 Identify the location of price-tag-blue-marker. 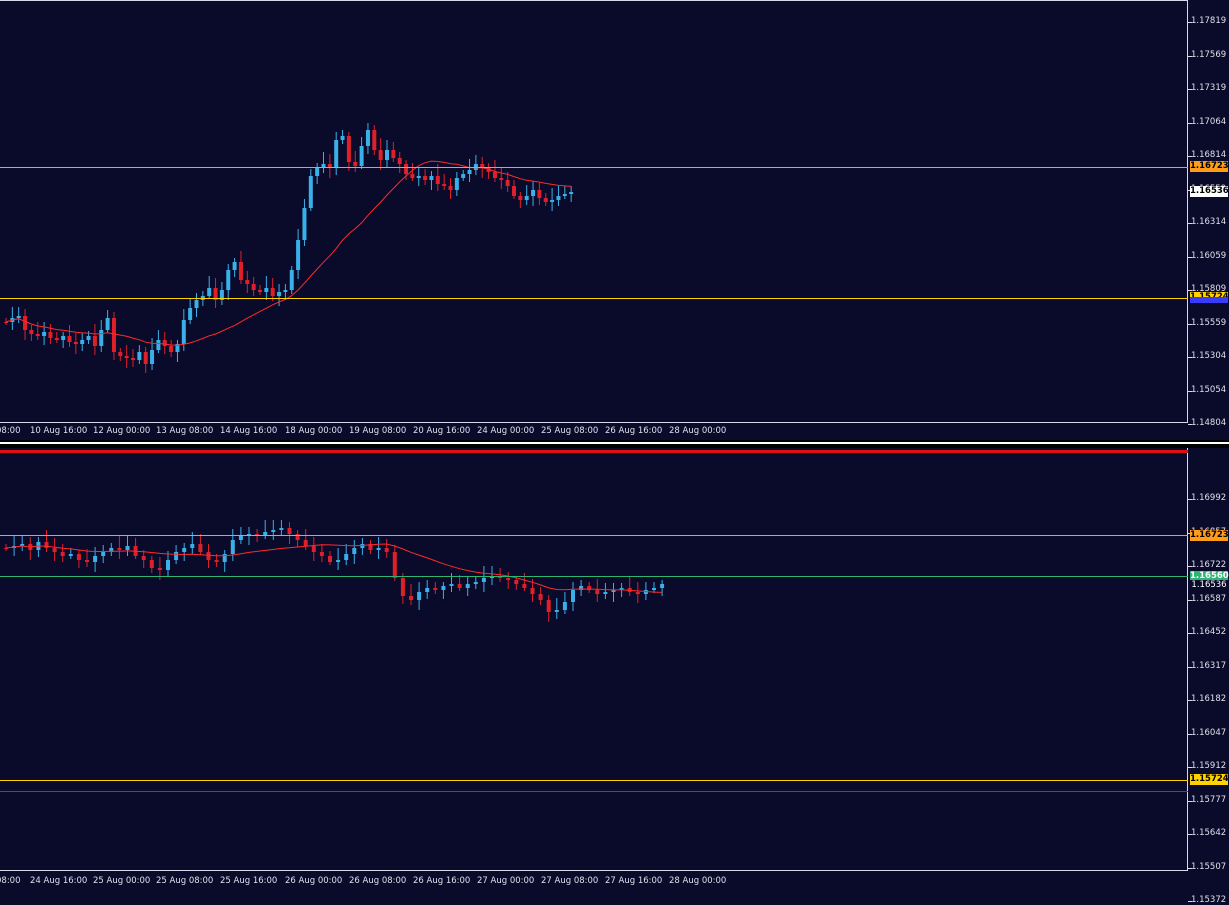
(1209, 300).